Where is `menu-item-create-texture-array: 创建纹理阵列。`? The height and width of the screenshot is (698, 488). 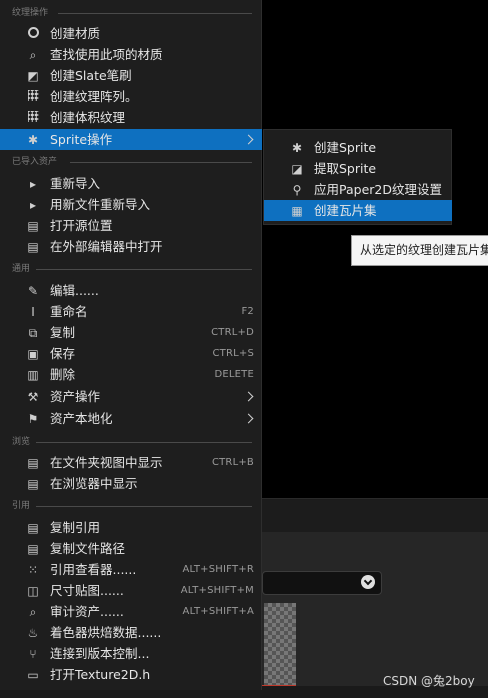 menu-item-create-texture-array: 创建纹理阵列。 is located at coordinates (131, 96).